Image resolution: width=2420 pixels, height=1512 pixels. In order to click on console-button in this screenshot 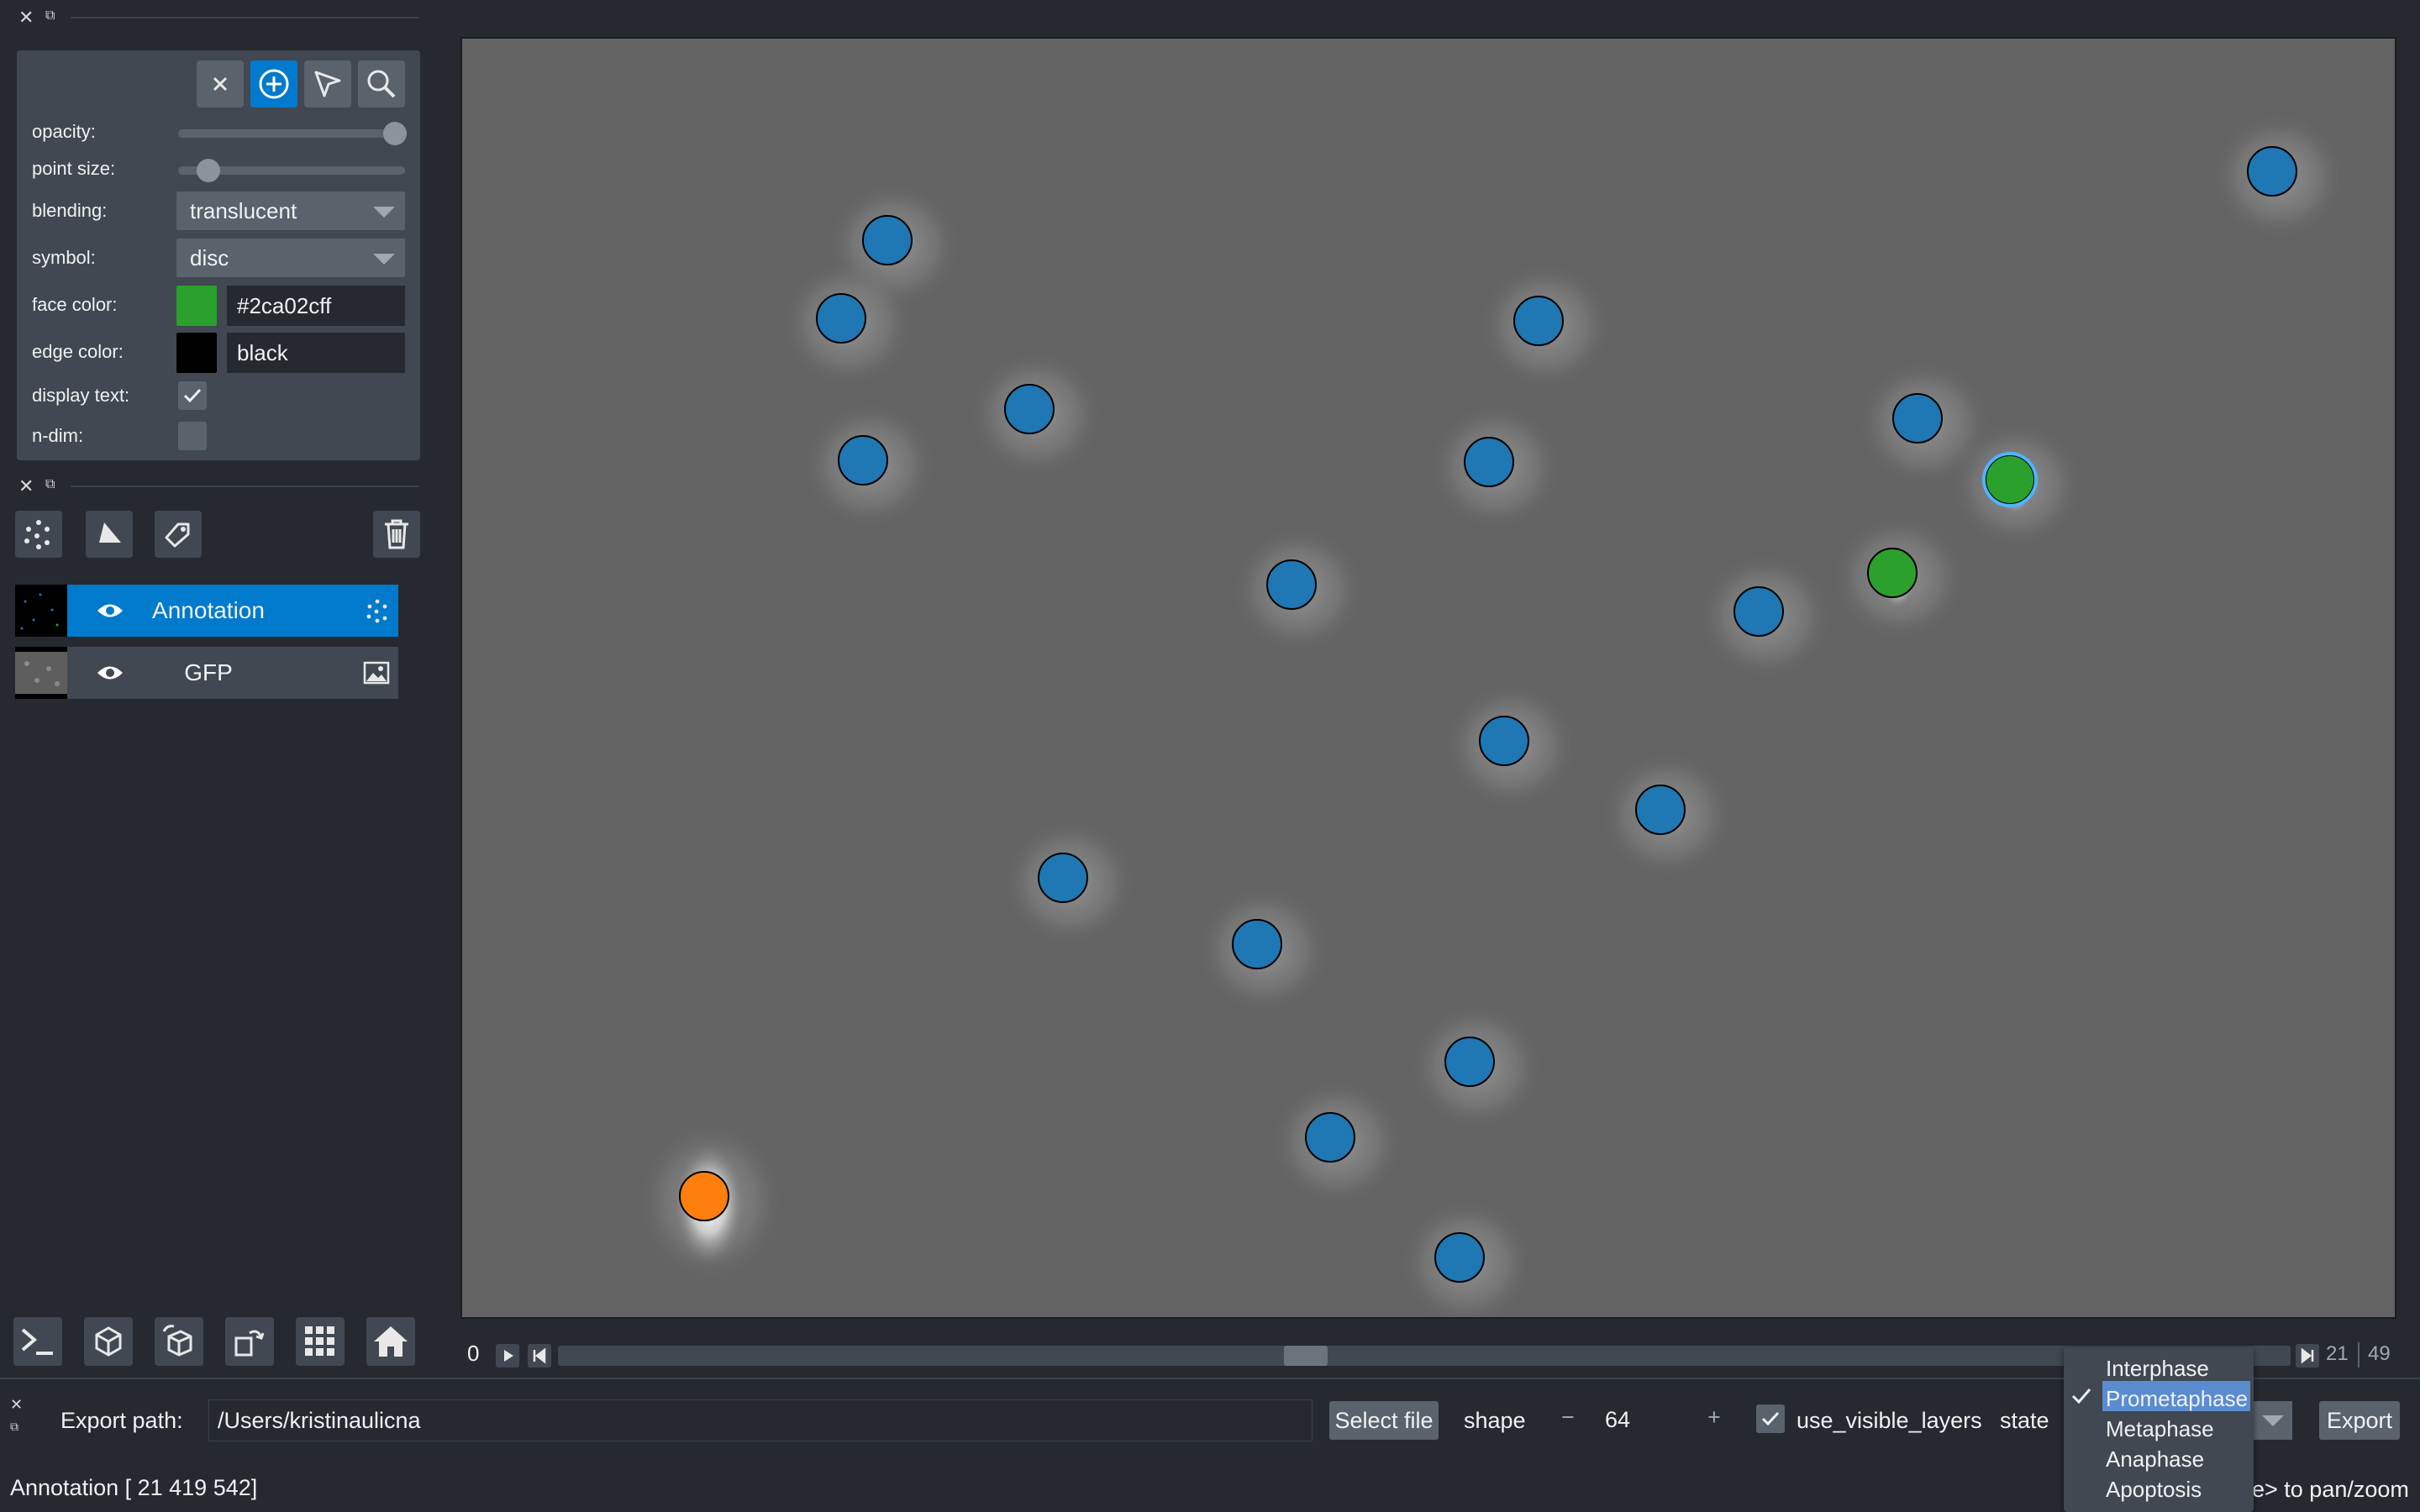, I will do `click(37, 1341)`.